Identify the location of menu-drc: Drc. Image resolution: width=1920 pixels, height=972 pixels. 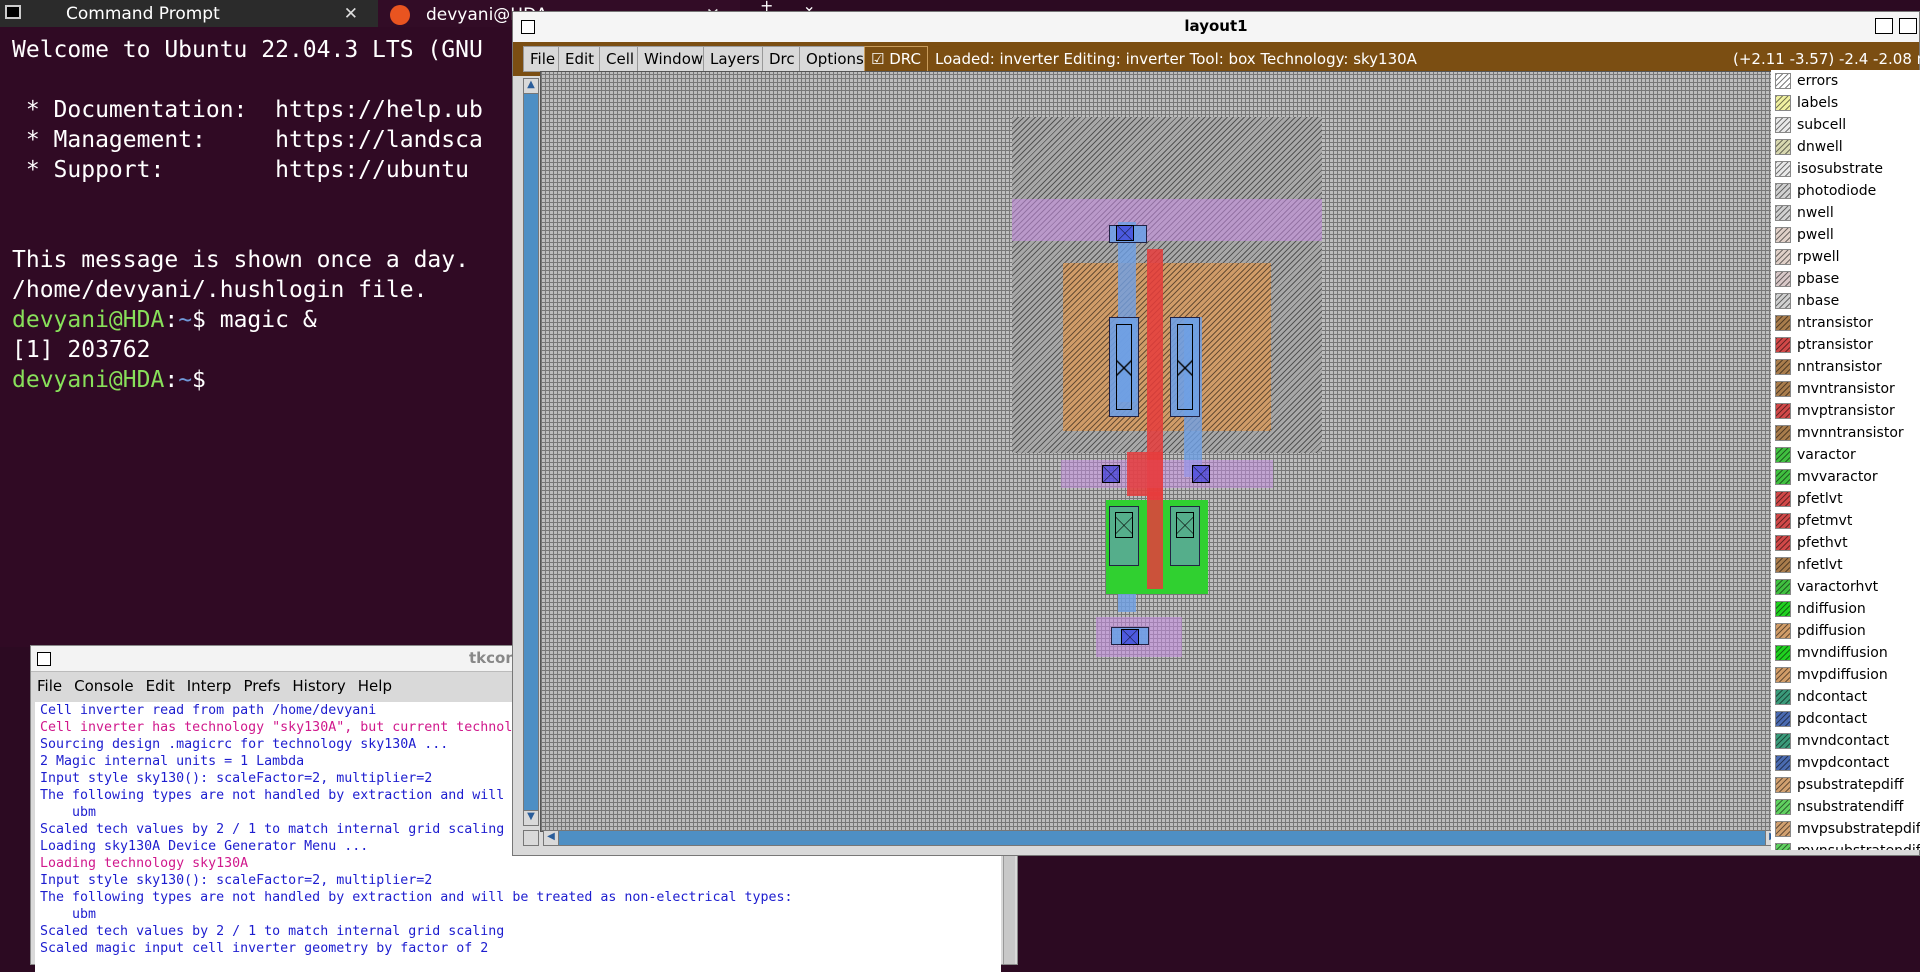
(782, 59).